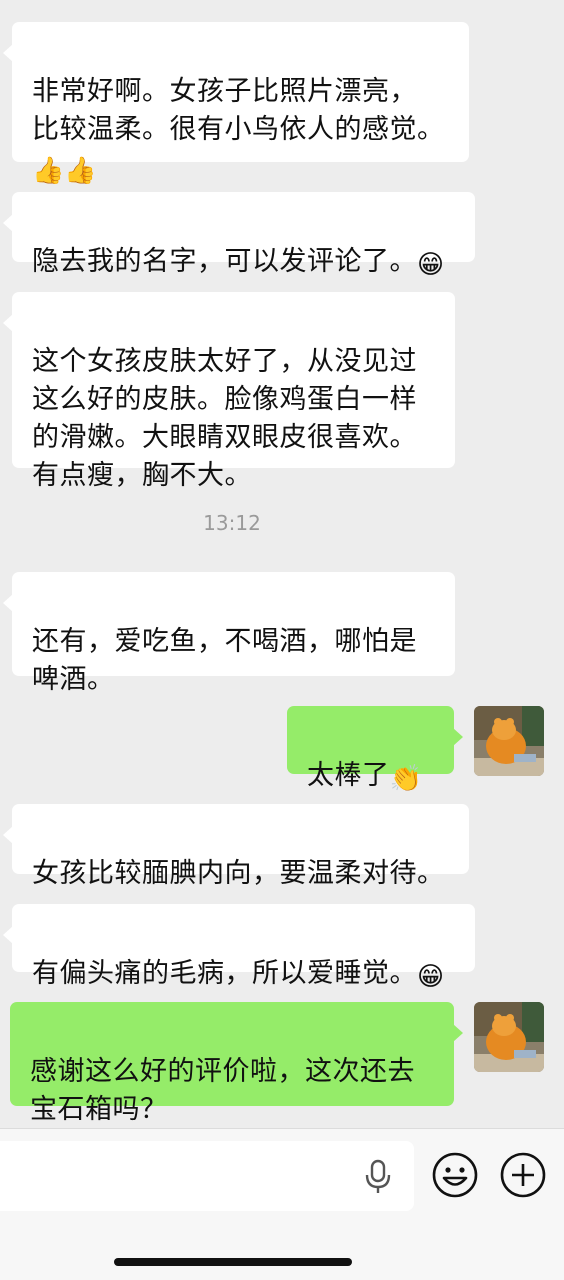  What do you see at coordinates (224, 973) in the screenshot?
I see `message-text: 有偏头痛的毛病，所以爱睡觉。` at bounding box center [224, 973].